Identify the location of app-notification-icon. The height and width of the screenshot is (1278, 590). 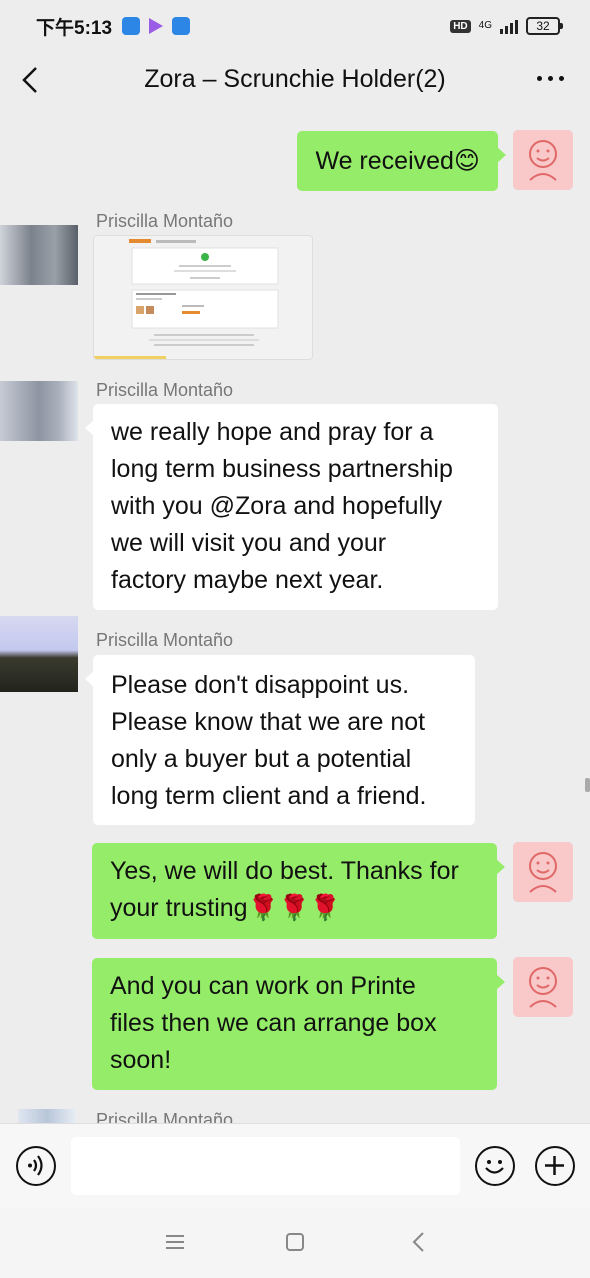
(131, 26).